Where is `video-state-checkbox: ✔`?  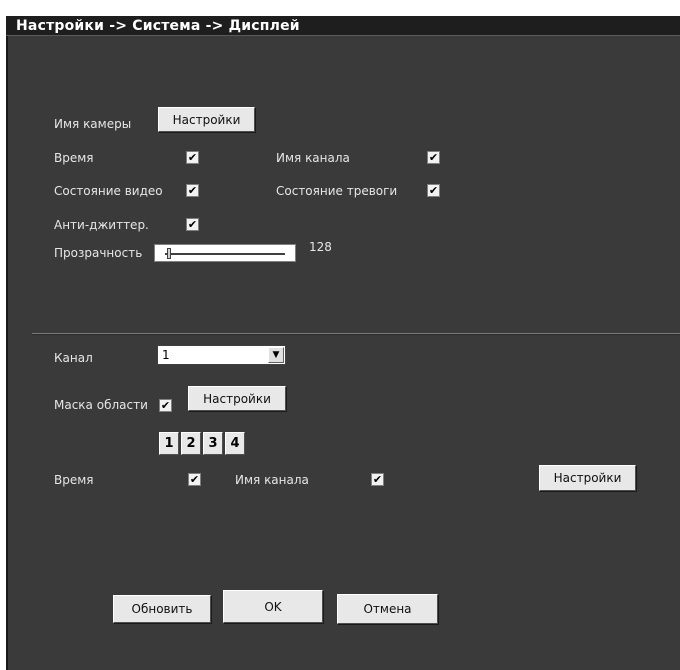 video-state-checkbox: ✔ is located at coordinates (192, 190).